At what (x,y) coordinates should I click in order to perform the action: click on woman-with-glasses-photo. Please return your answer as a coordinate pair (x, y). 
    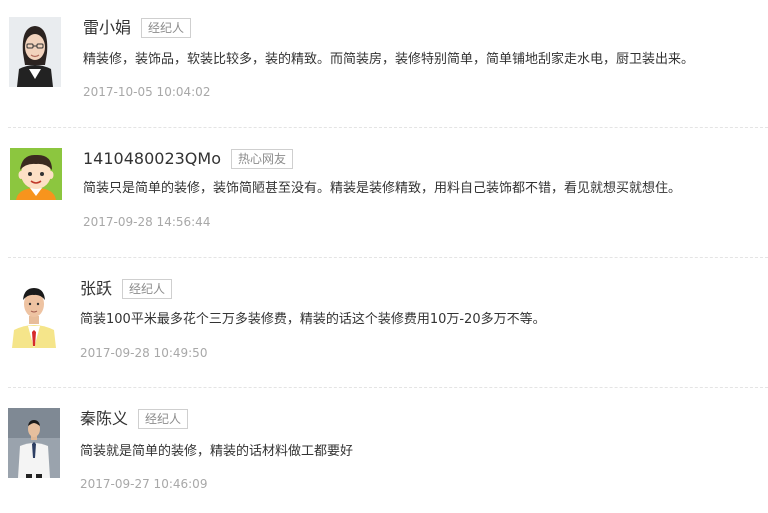
    Looking at the image, I should click on (35, 52).